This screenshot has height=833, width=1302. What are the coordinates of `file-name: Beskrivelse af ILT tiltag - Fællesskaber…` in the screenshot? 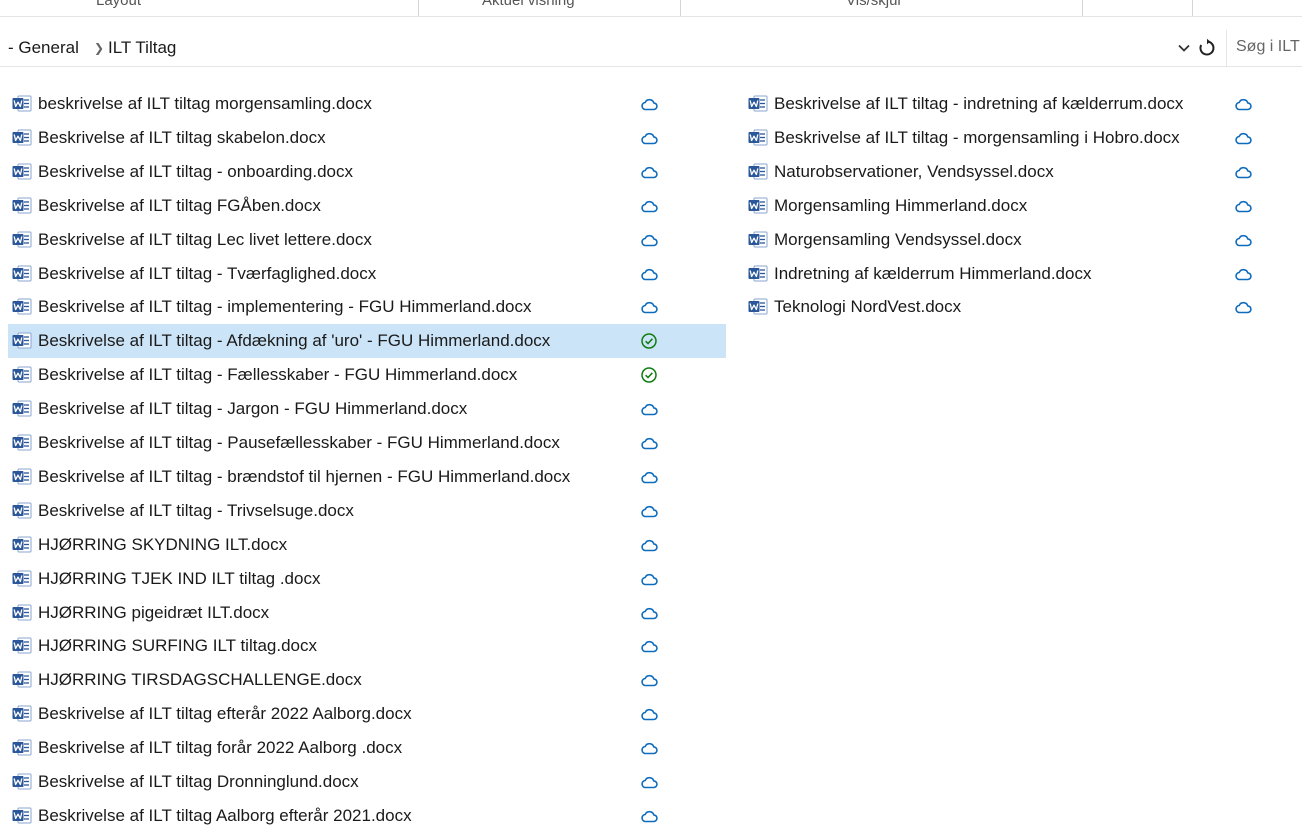 It's located at (278, 375).